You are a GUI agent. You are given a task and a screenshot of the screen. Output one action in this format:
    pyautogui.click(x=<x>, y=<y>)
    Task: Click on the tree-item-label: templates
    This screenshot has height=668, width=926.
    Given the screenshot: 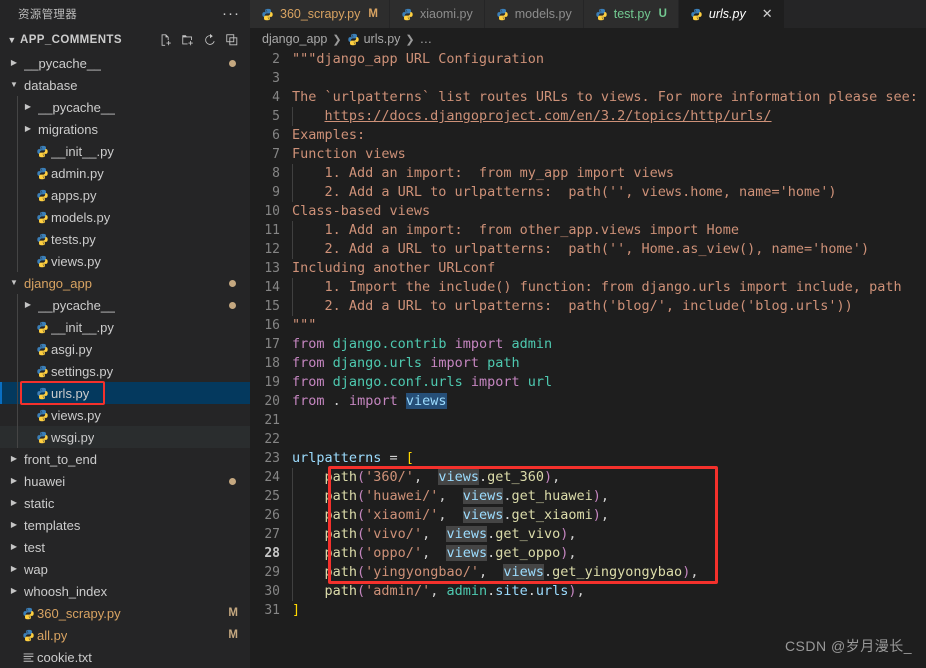 What is the action you would take?
    pyautogui.click(x=52, y=525)
    